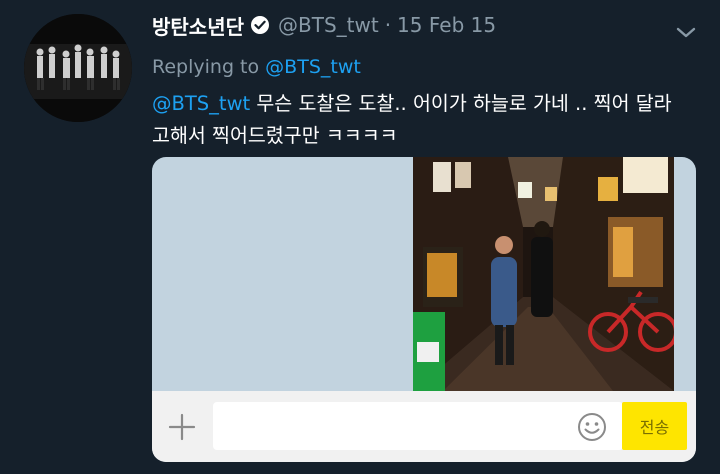 The width and height of the screenshot is (720, 474). What do you see at coordinates (592, 427) in the screenshot?
I see `smiley-icon` at bounding box center [592, 427].